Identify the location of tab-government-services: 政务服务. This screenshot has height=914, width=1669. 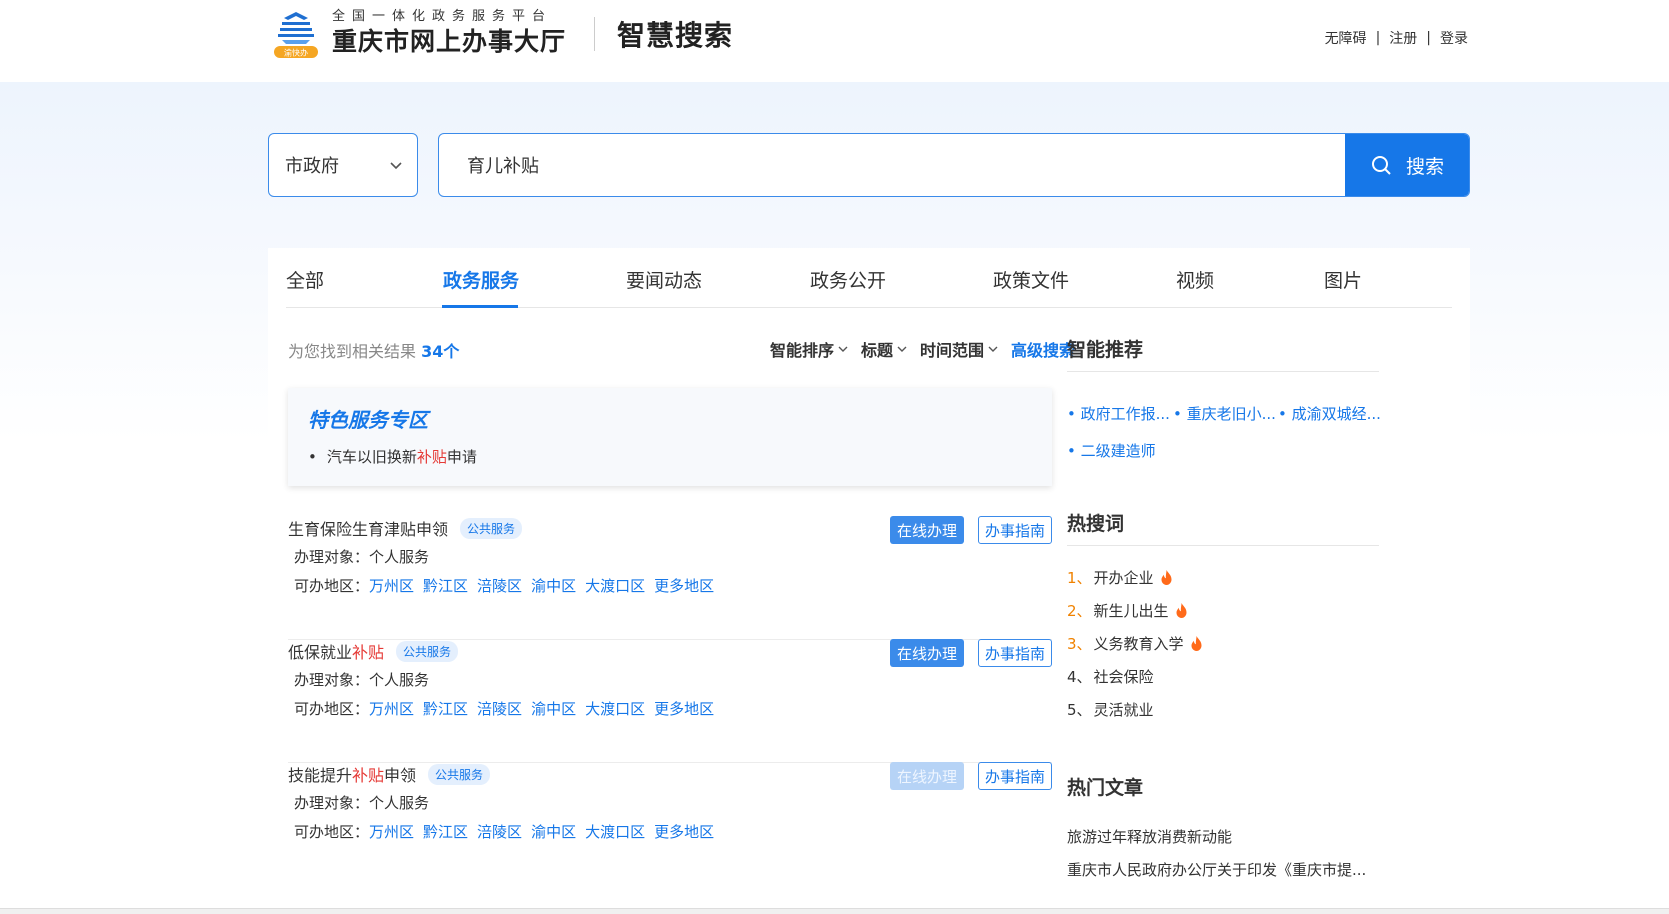
(481, 279).